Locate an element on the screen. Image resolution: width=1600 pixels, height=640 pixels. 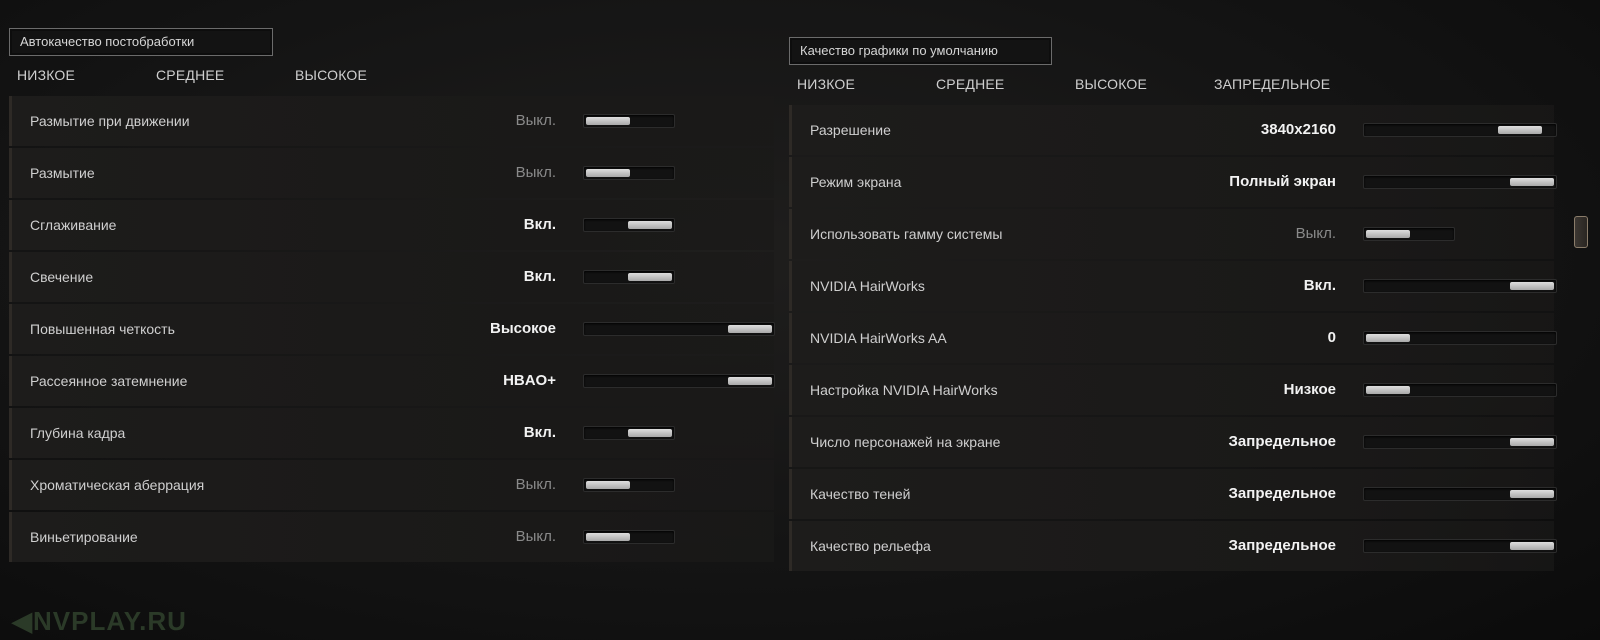
setting-row: Размытие при движении Выкл. is located at coordinates (391, 121).